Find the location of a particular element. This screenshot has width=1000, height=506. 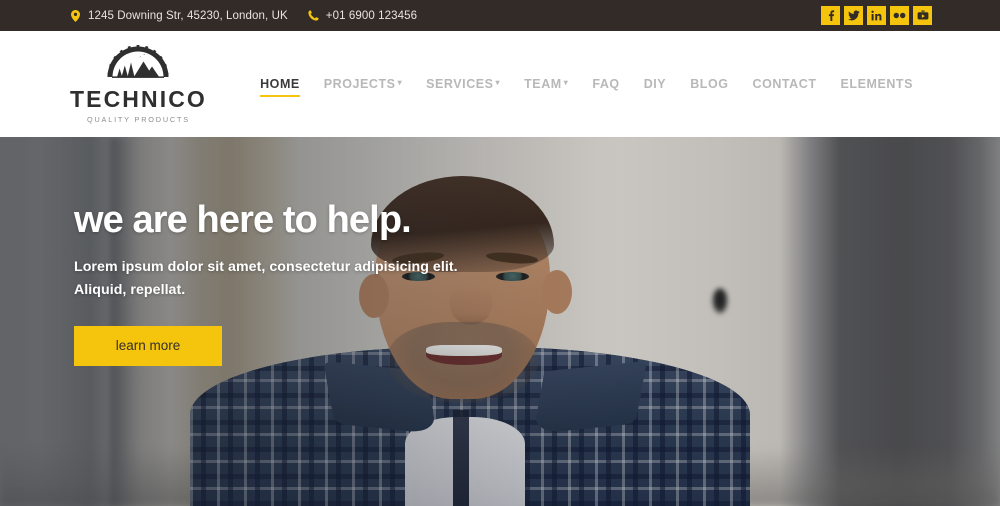

nav-label: ELEMENTS is located at coordinates (876, 84).